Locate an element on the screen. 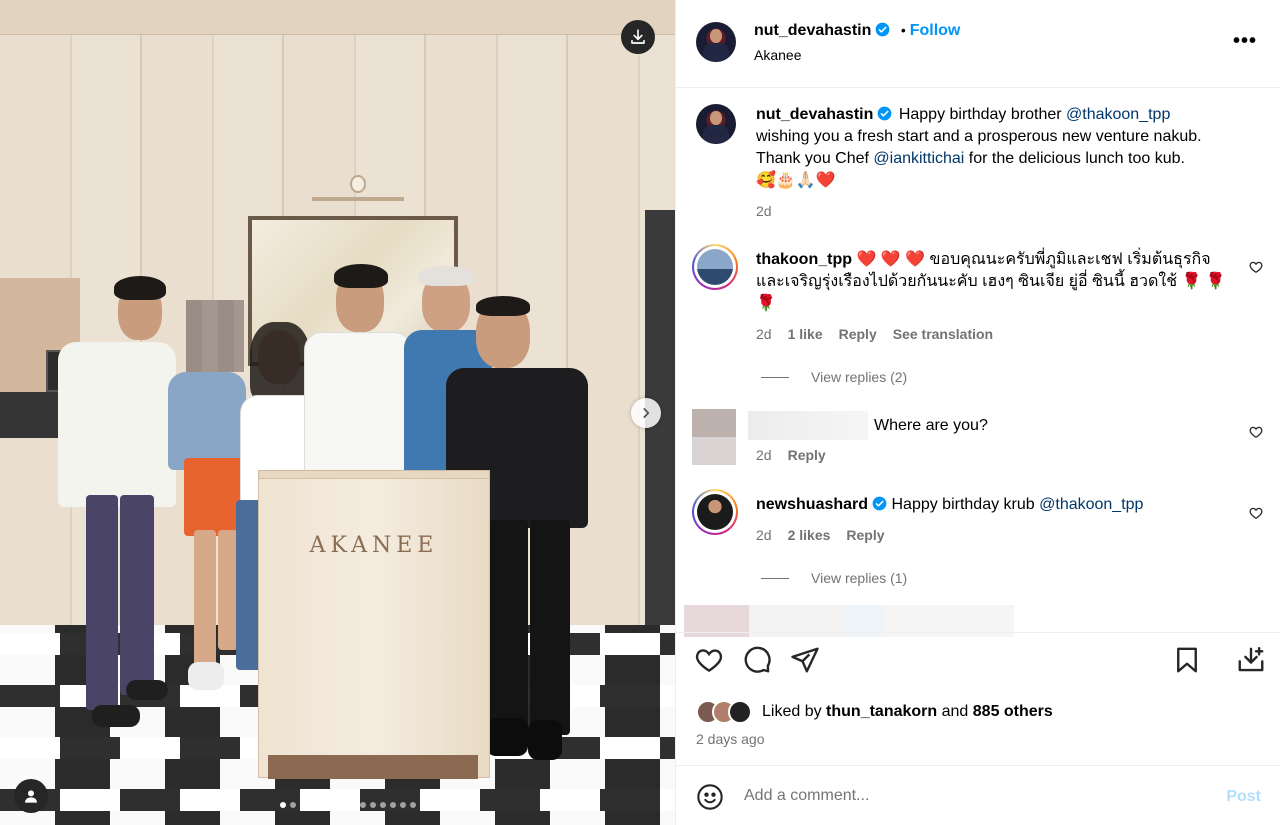  comment-item: Where are you? is located at coordinates (931, 425).